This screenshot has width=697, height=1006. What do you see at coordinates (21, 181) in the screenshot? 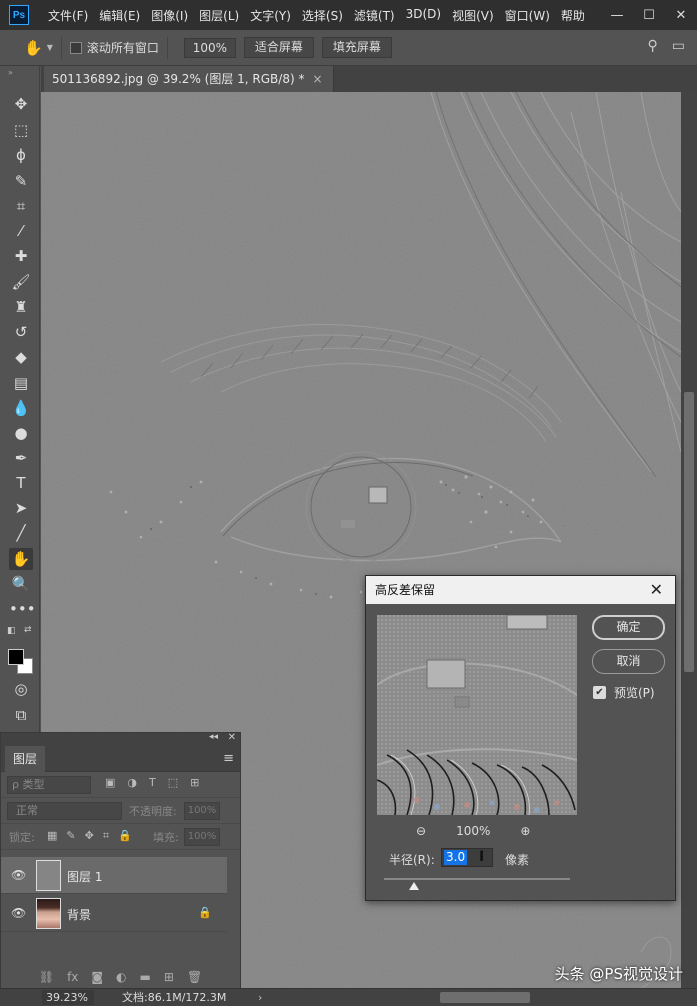
I see `quick-select-tool-icon: ✎` at bounding box center [21, 181].